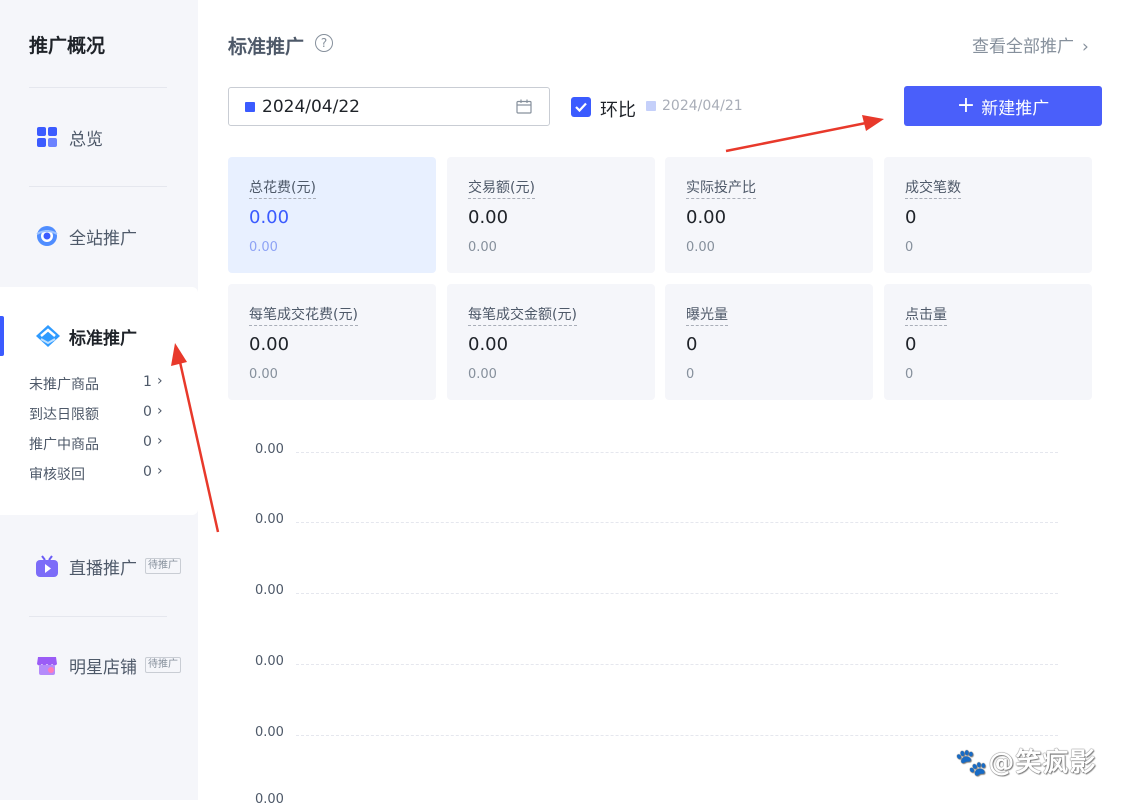 This screenshot has height=807, width=1131. What do you see at coordinates (47, 137) in the screenshot?
I see `grid-icon` at bounding box center [47, 137].